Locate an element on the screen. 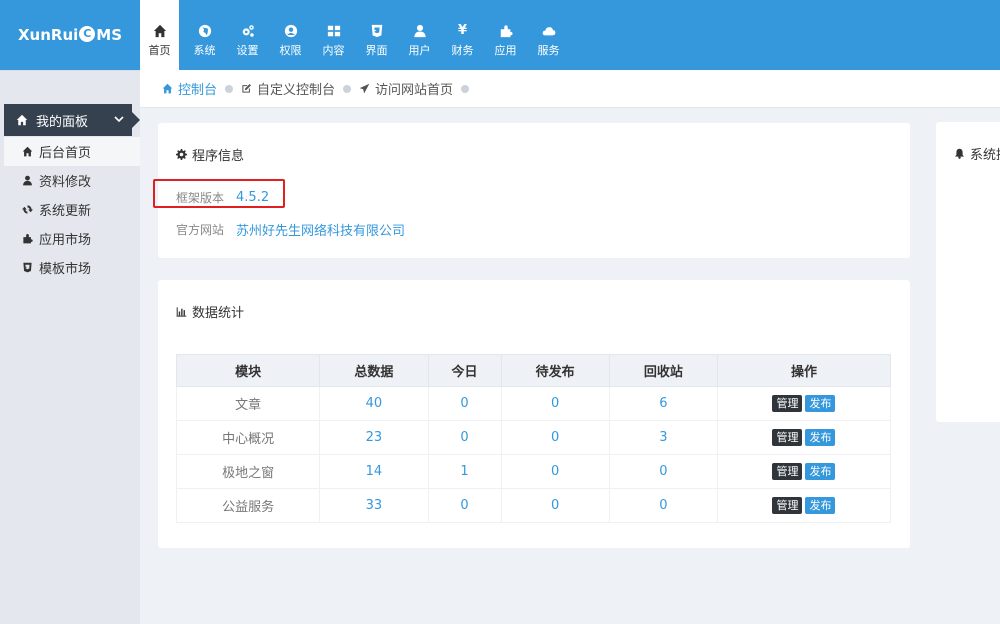 The width and height of the screenshot is (1000, 624). site-label: 官方网站 is located at coordinates (200, 230).